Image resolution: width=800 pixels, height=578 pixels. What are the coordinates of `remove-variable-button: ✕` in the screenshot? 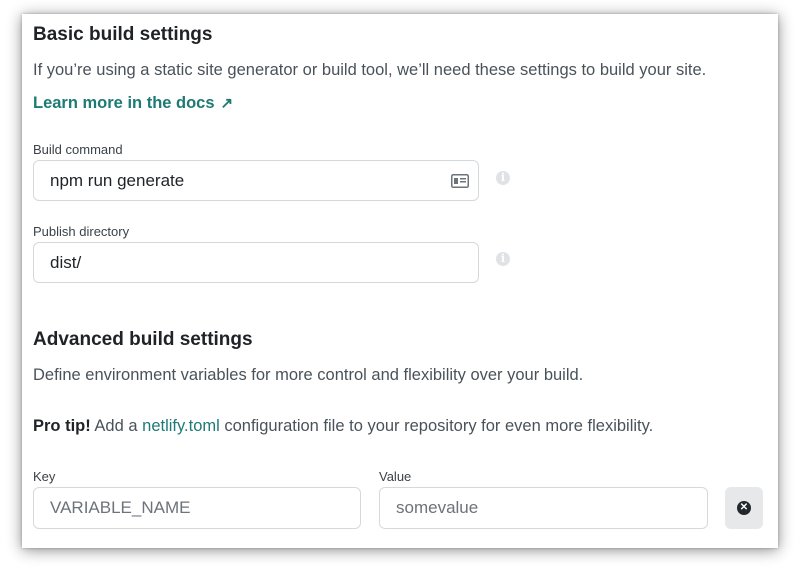 It's located at (744, 508).